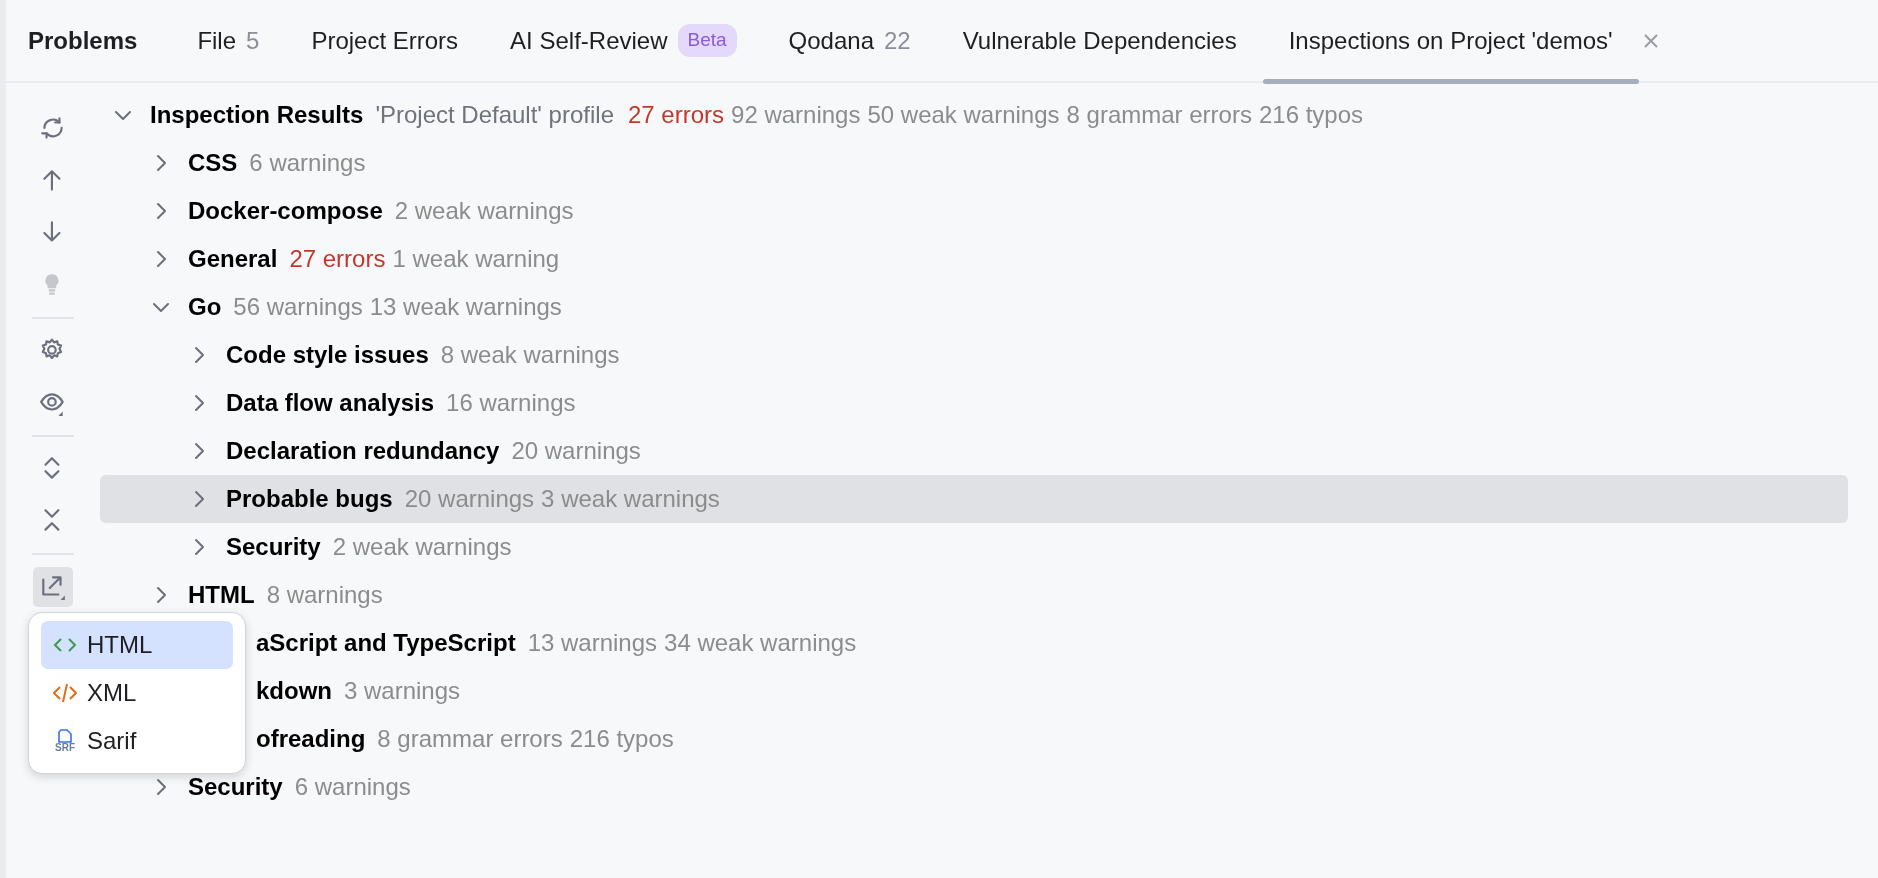 The height and width of the screenshot is (878, 1878). Describe the element at coordinates (974, 787) in the screenshot. I see `tree-row: Security 6 warnings` at that location.